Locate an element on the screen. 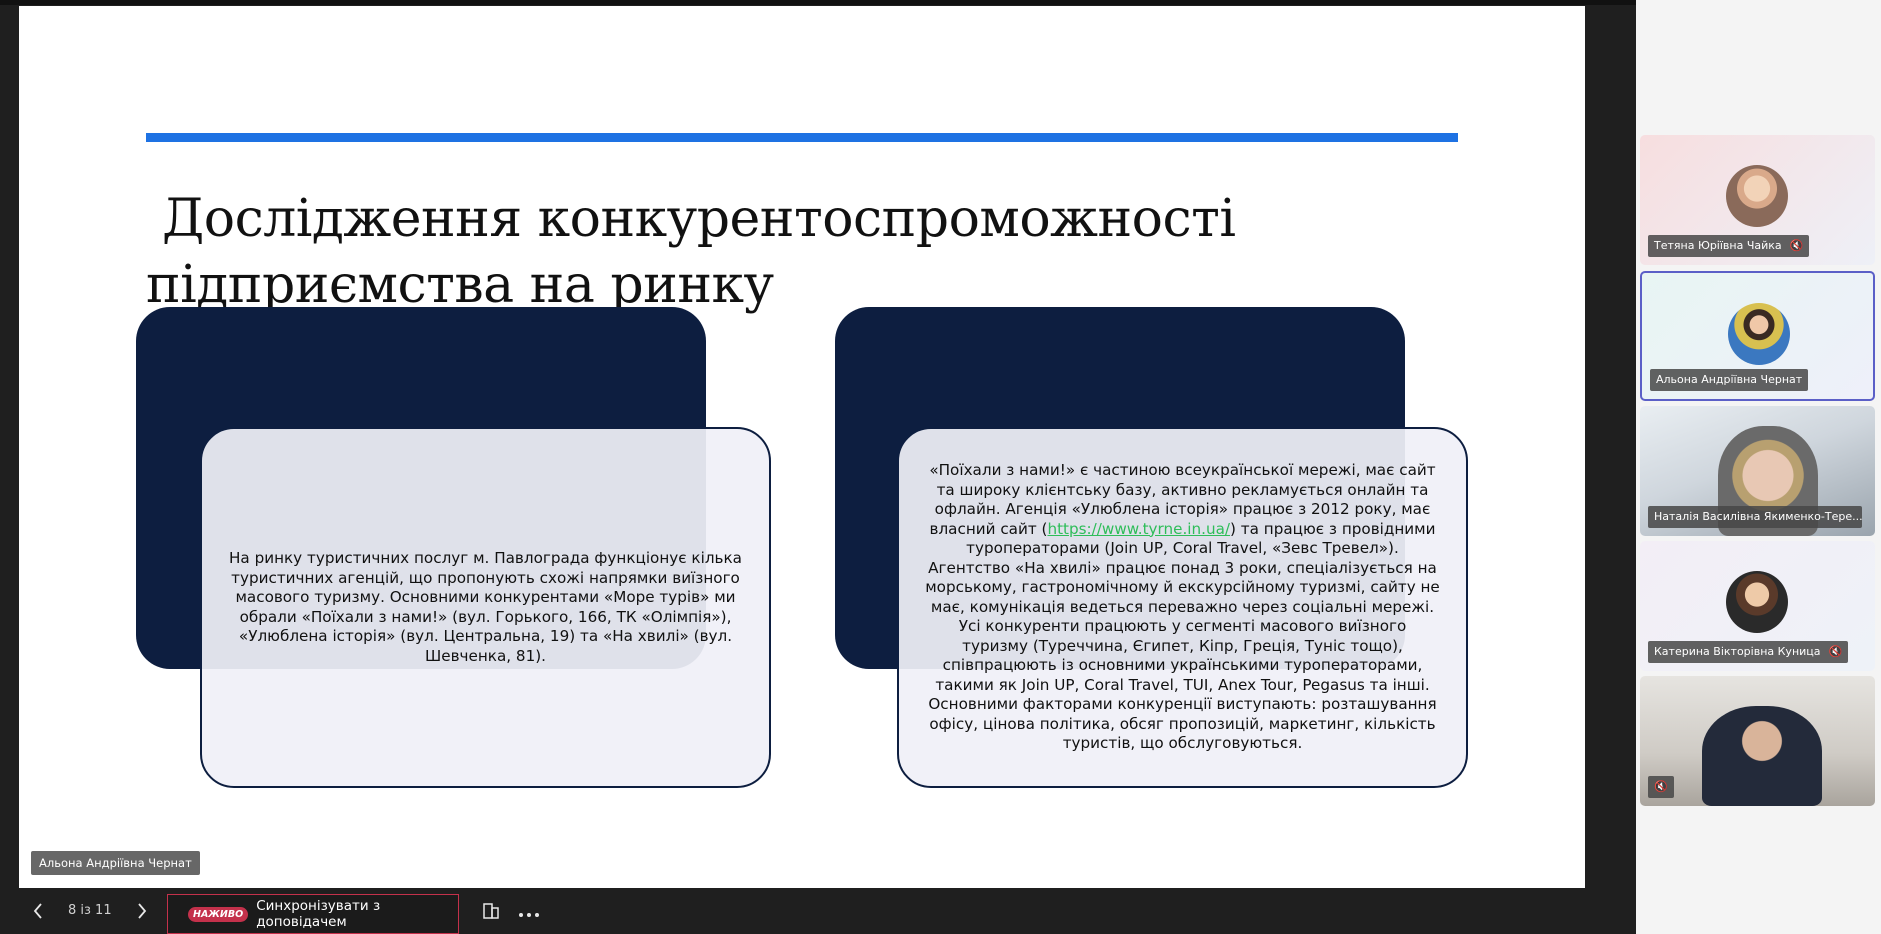 The image size is (1881, 934). more-icon is located at coordinates (529, 915).